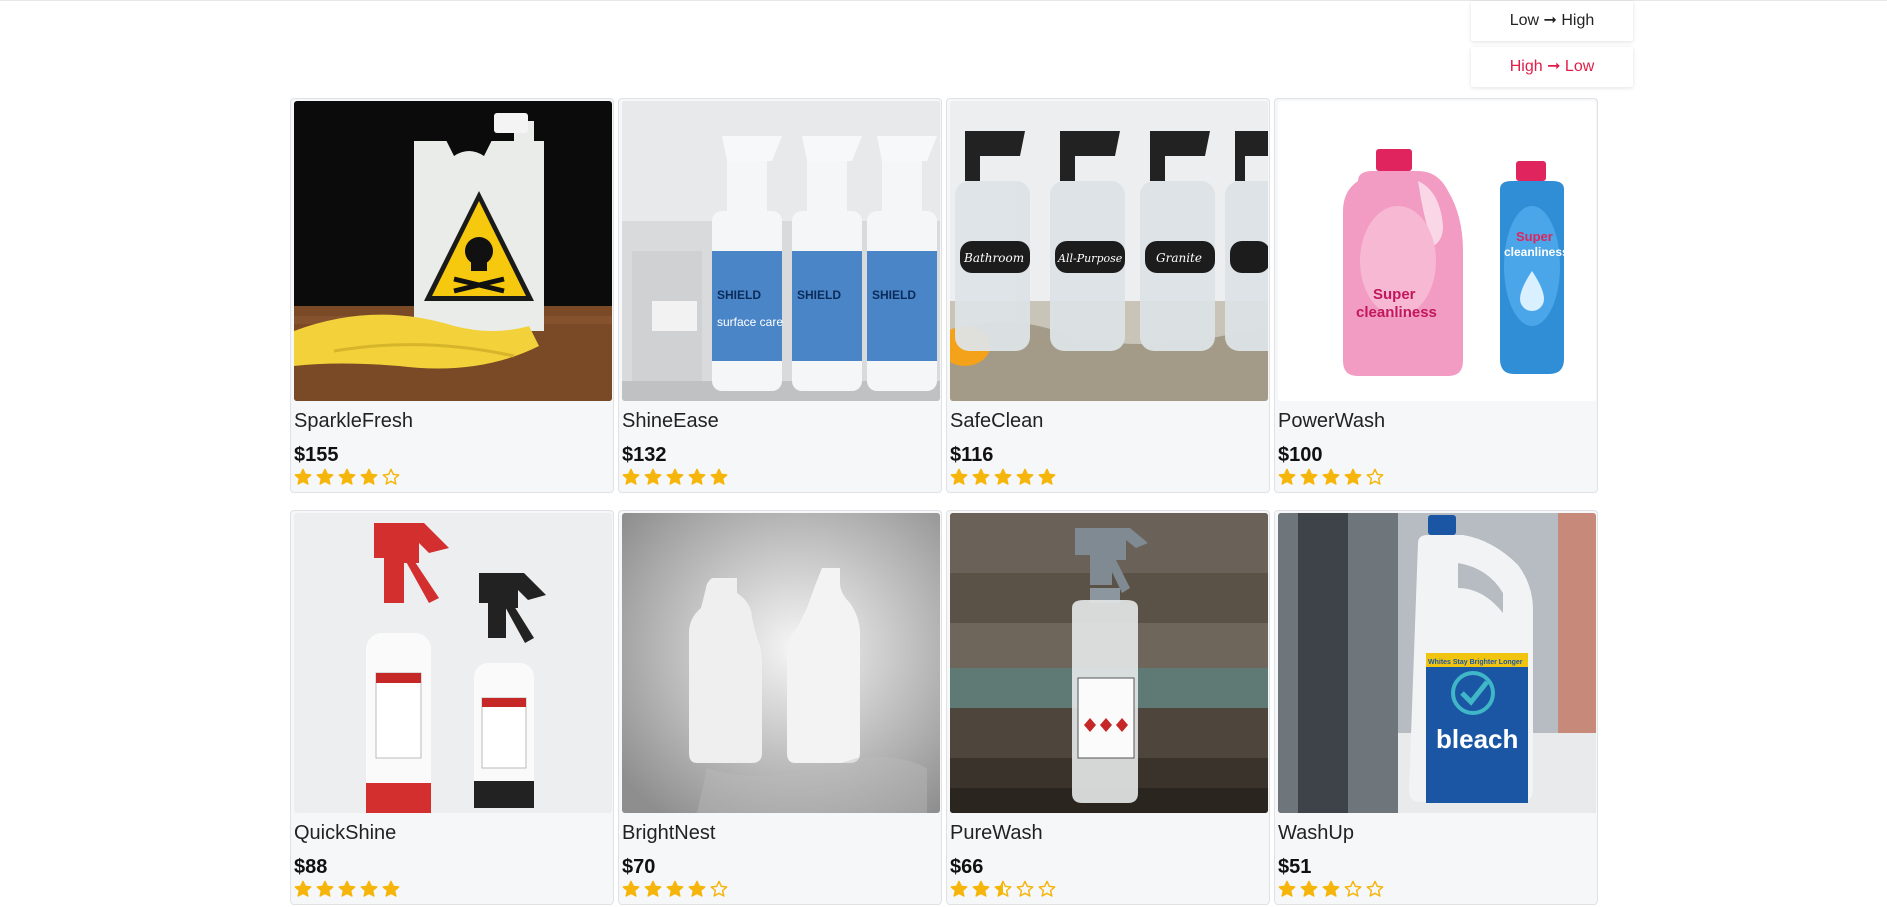 The image size is (1887, 907). What do you see at coordinates (452, 833) in the screenshot?
I see `product-name: QuickShine` at bounding box center [452, 833].